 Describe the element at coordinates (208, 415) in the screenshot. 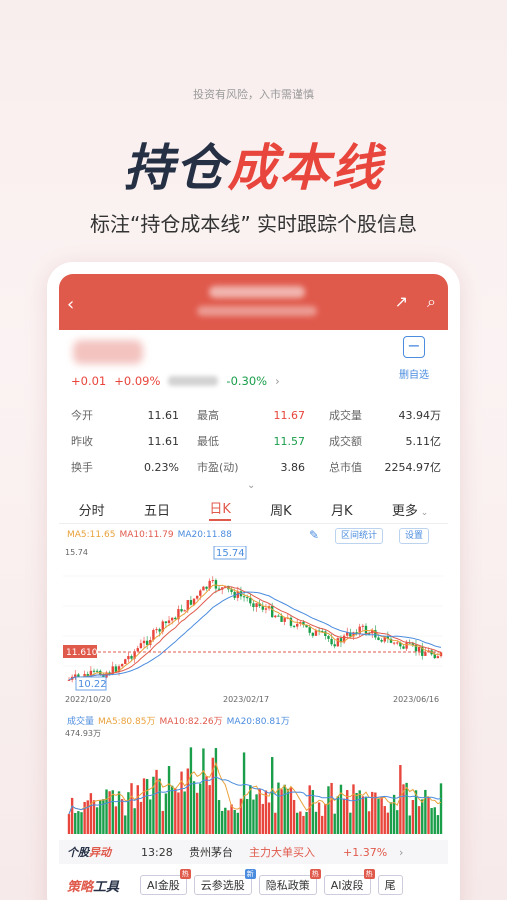

I see `stat-label: 最高` at that location.